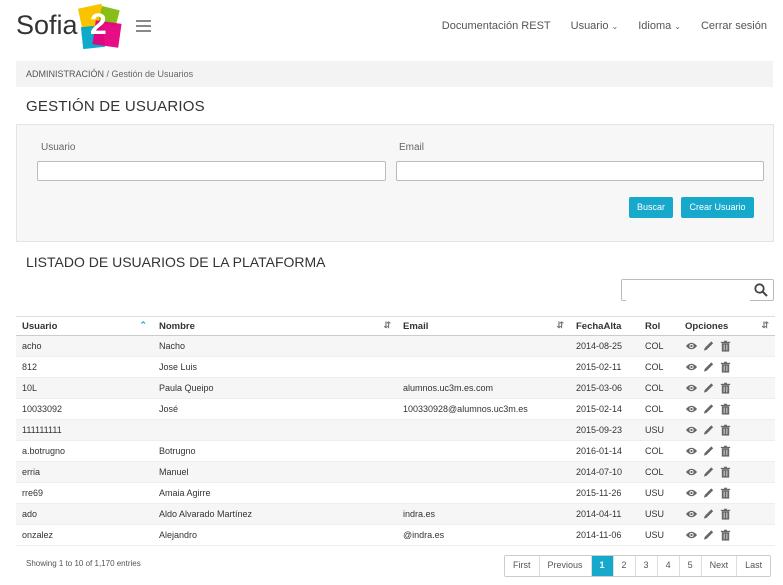 The height and width of the screenshot is (585, 783). I want to click on page-button-first: First, so click(522, 566).